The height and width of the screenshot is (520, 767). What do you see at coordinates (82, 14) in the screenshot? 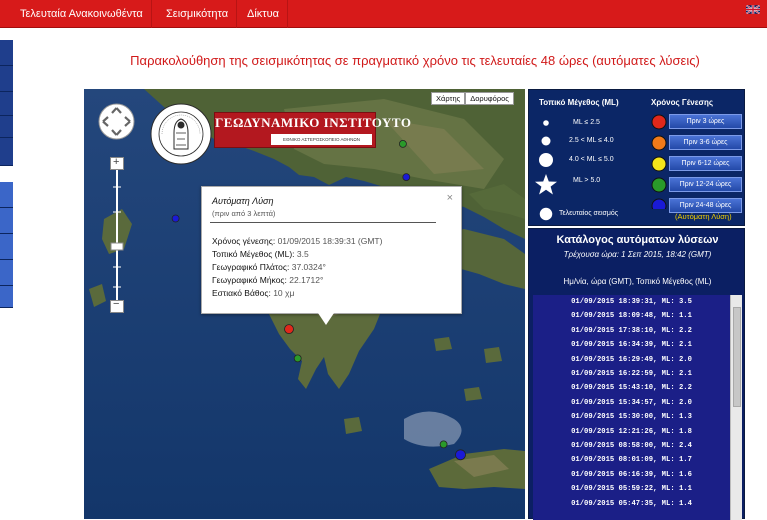
I see `nav-item-announcements: Τελευταία Ανακοινωθέντα` at bounding box center [82, 14].